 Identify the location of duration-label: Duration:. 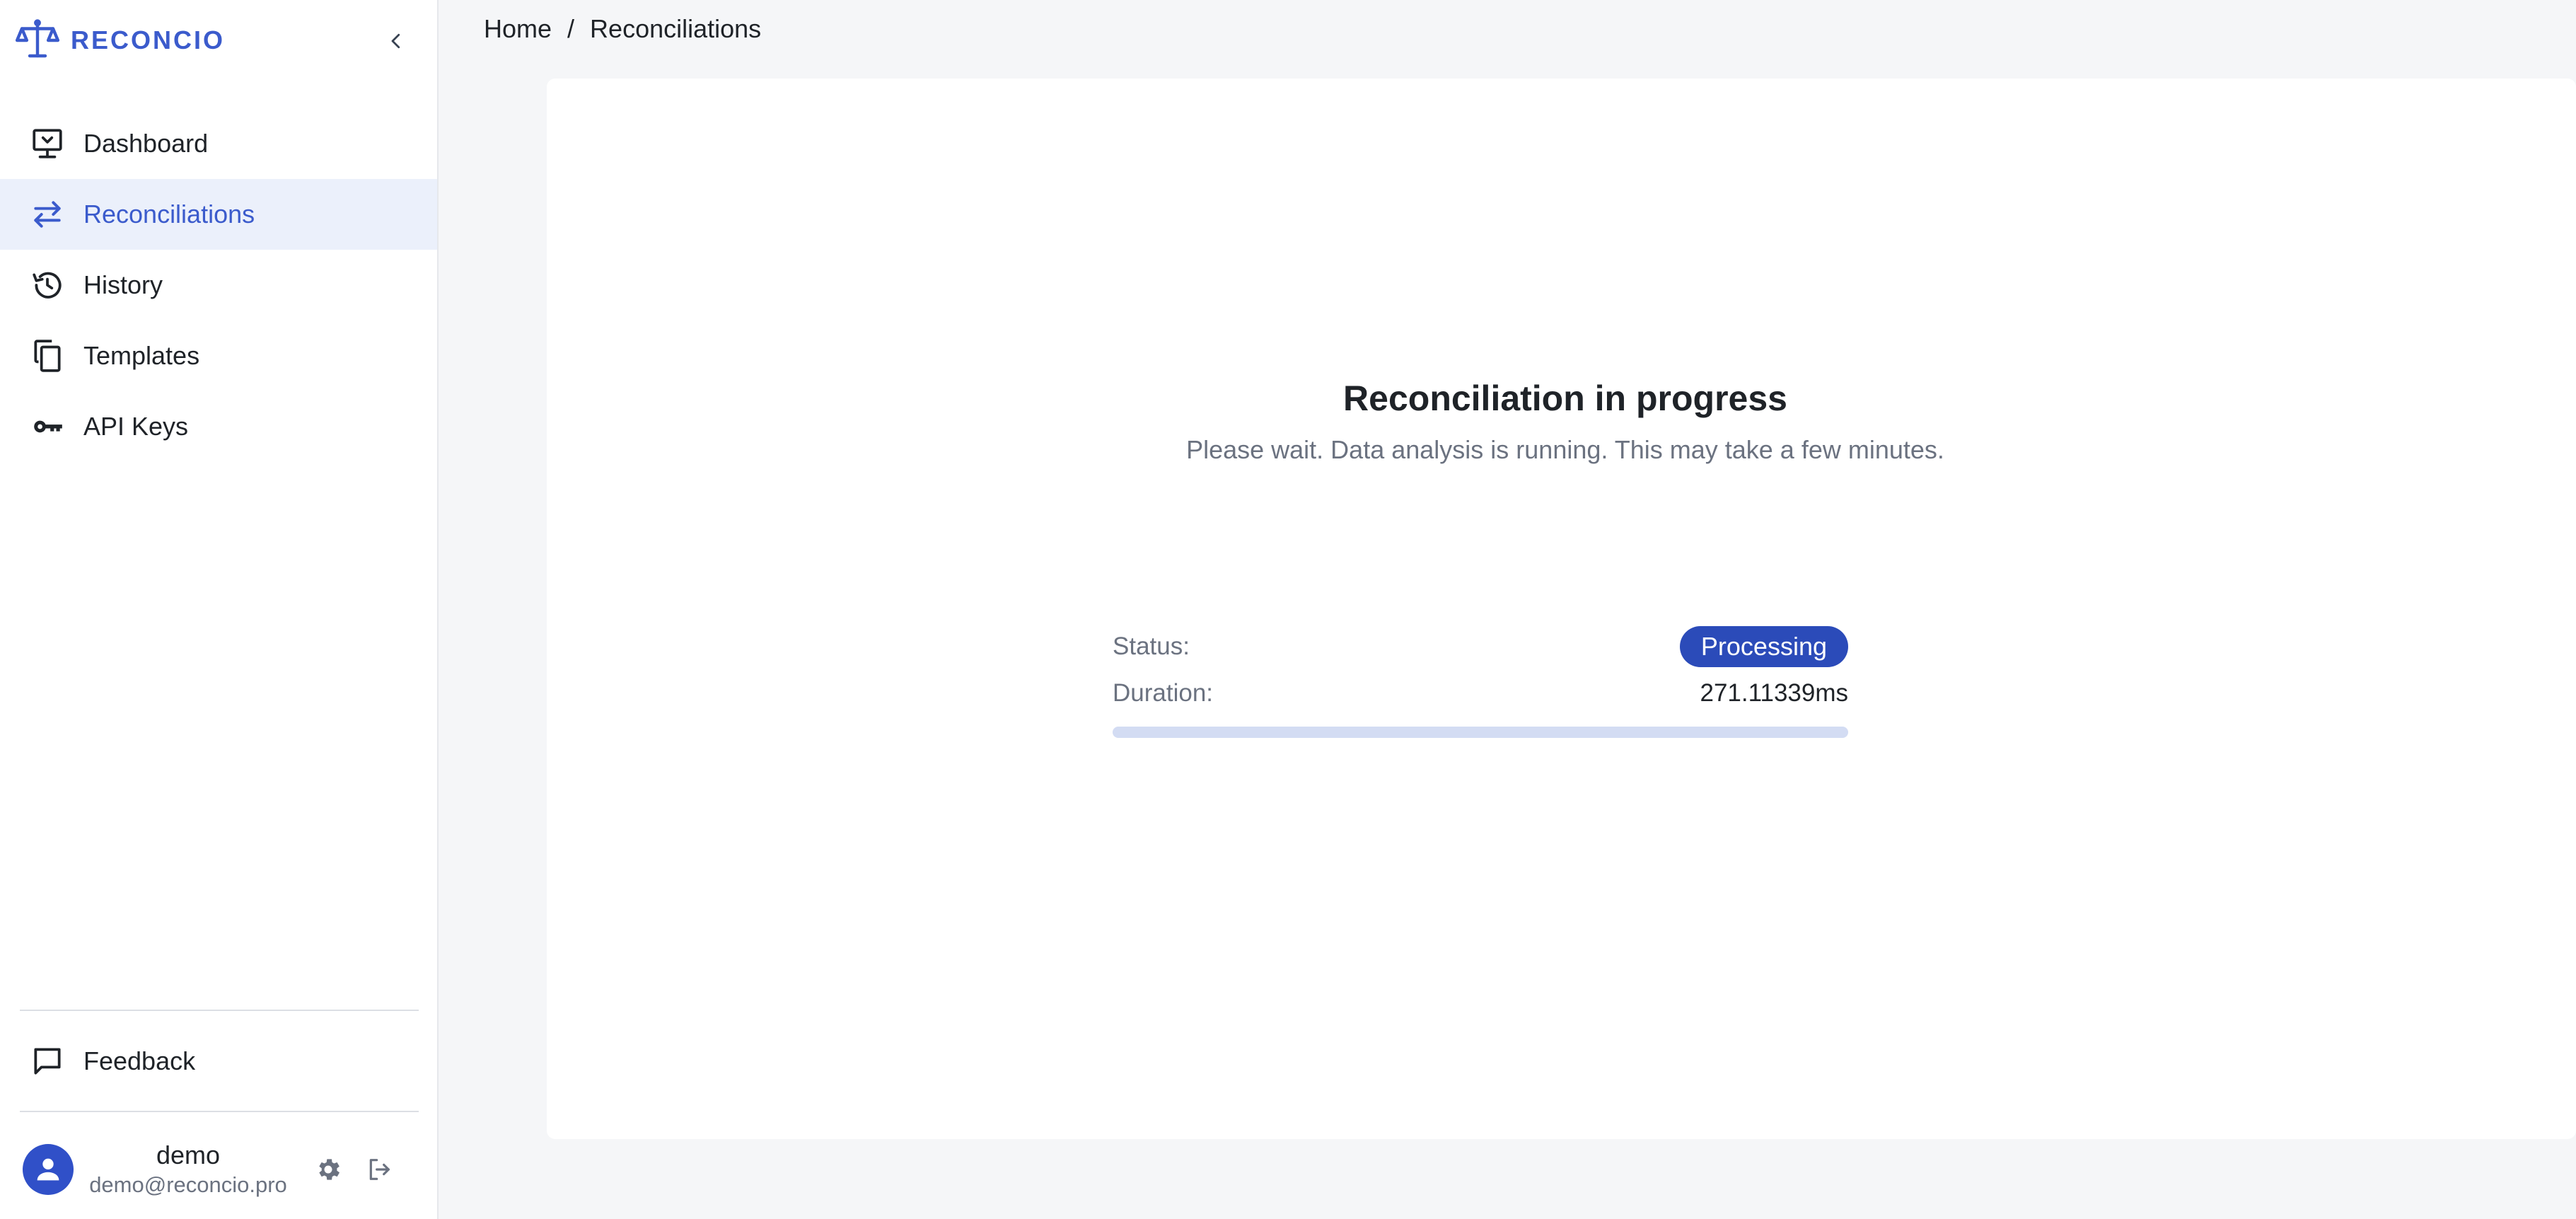
(1163, 693).